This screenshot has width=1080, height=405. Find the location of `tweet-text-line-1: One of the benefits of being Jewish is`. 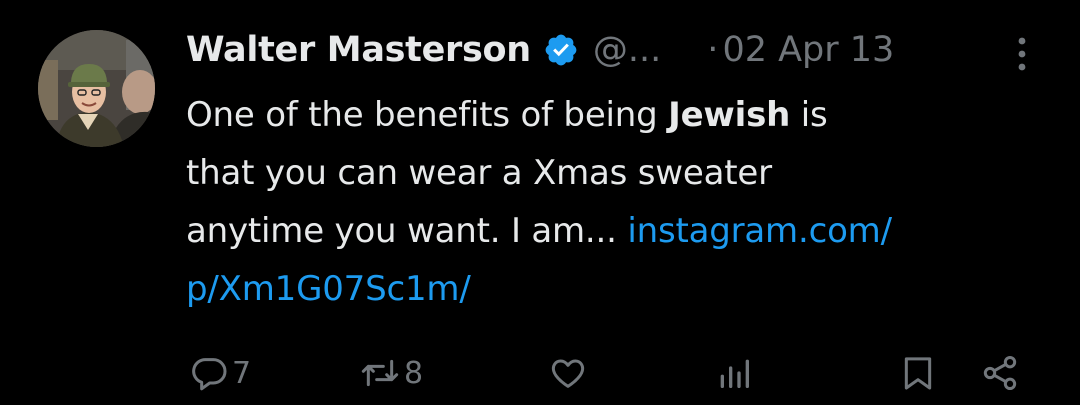

tweet-text-line-1: One of the benefits of being Jewish is is located at coordinates (616, 115).